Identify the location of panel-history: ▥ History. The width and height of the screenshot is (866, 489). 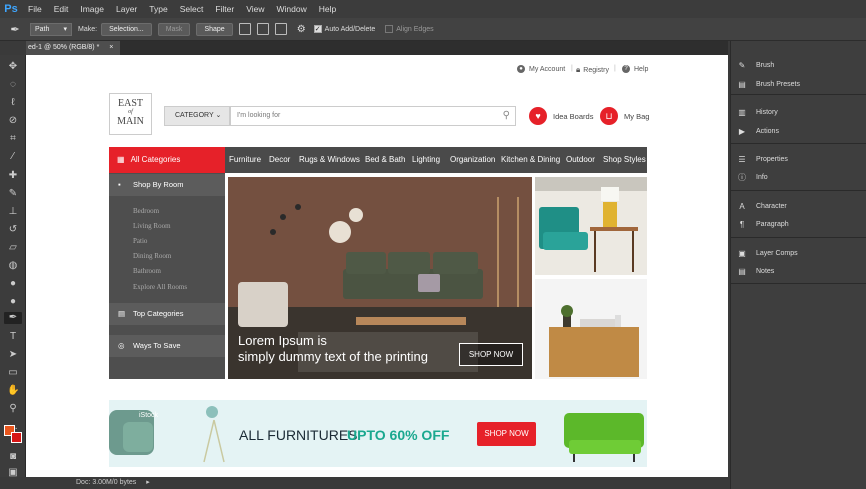
(757, 112).